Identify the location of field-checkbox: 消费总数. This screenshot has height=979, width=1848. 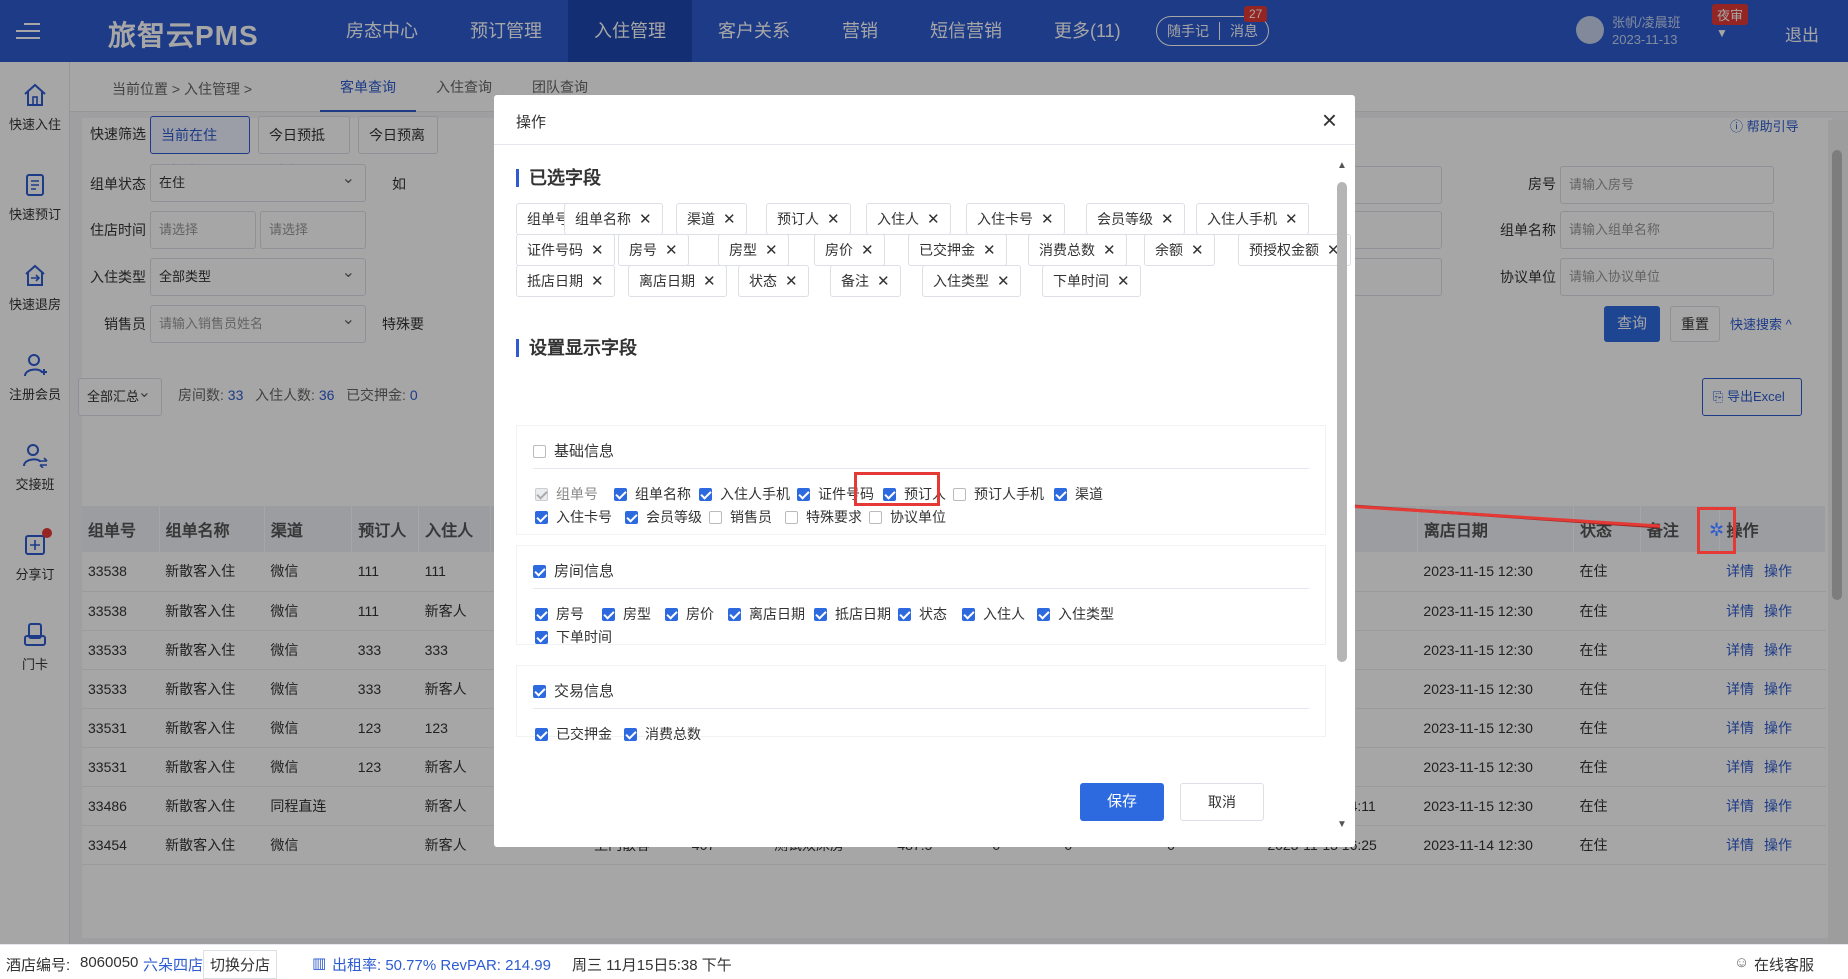
(662, 734).